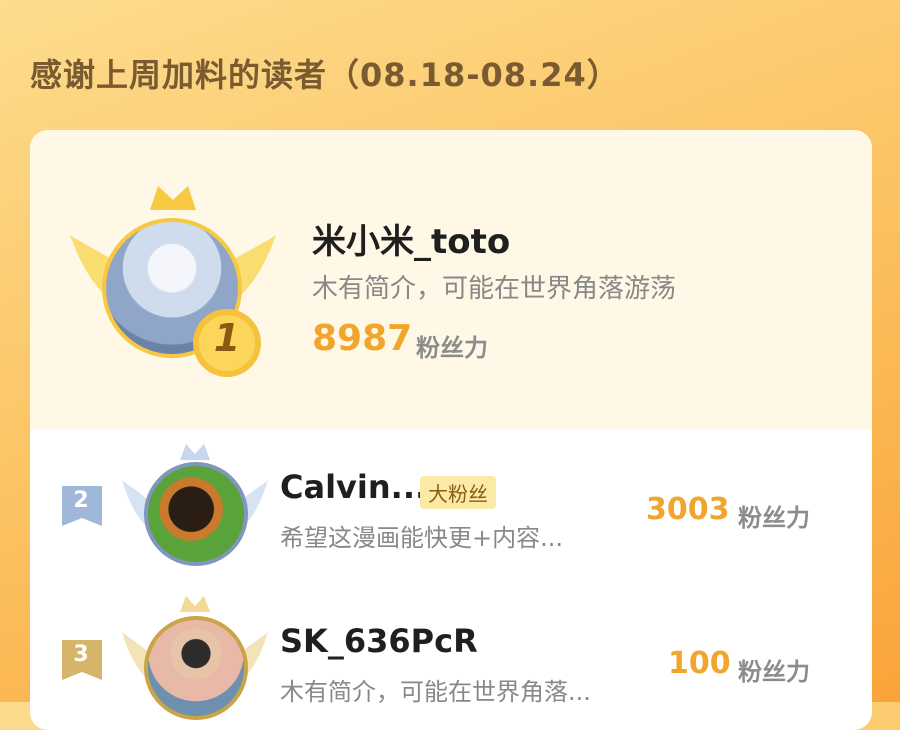 The width and height of the screenshot is (900, 730). What do you see at coordinates (494, 289) in the screenshot?
I see `reader-bio: 木有简介，可能在世界角落游荡` at bounding box center [494, 289].